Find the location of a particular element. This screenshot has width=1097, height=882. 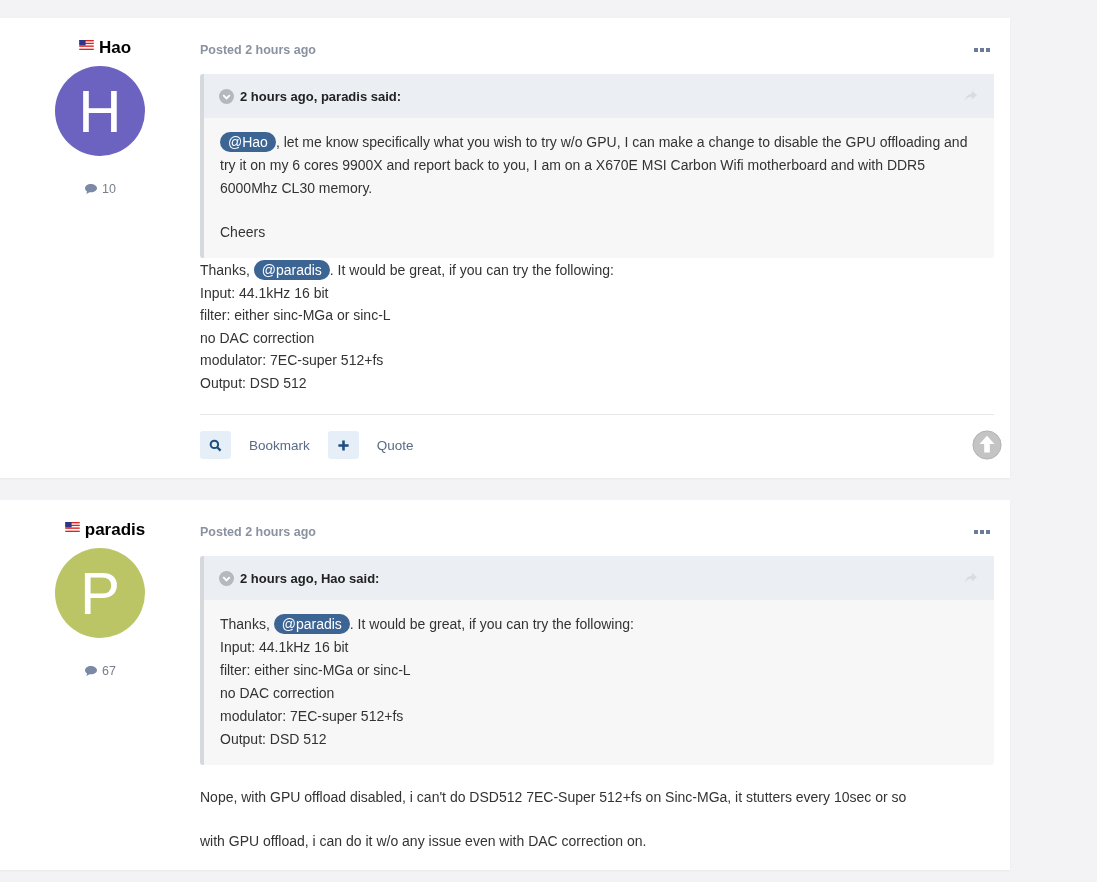

quote-text: no DAC correction is located at coordinates (278, 693).